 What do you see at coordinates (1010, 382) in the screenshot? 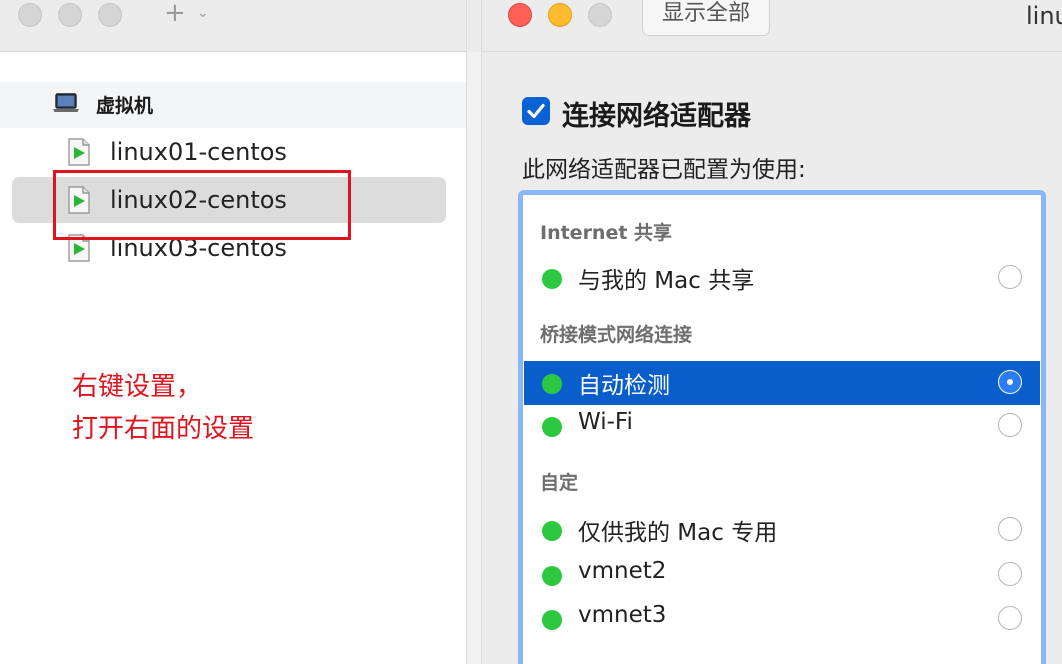
I see `radio-button-selected` at bounding box center [1010, 382].